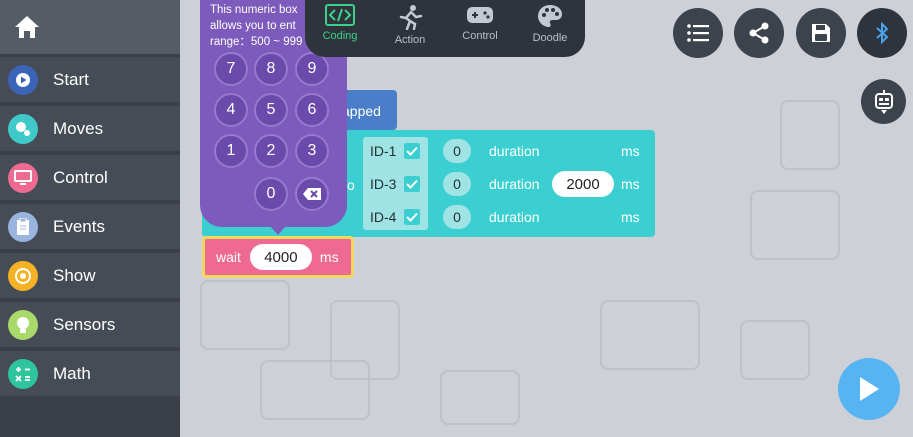 This screenshot has width=913, height=437. What do you see at coordinates (23, 79) in the screenshot?
I see `play-circle-icon` at bounding box center [23, 79].